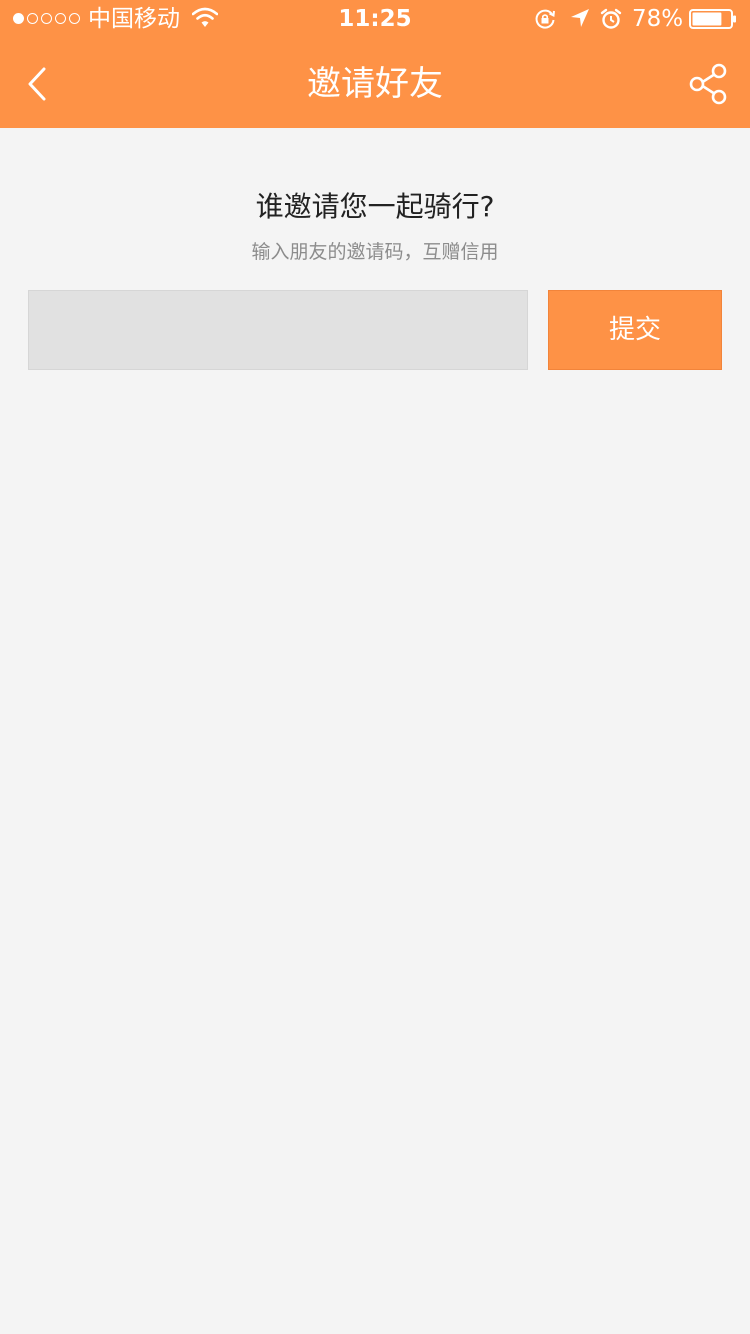  What do you see at coordinates (545, 19) in the screenshot?
I see `rotation-lock-icon` at bounding box center [545, 19].